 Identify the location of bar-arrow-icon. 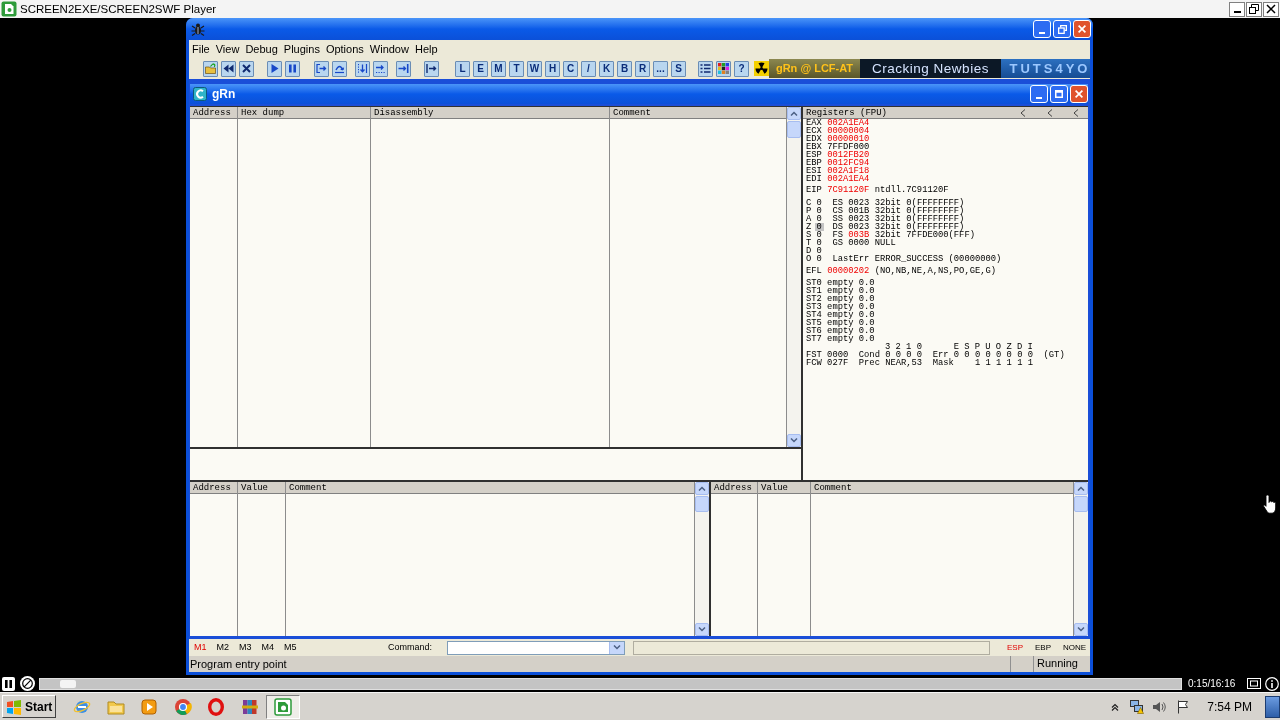
(431, 68).